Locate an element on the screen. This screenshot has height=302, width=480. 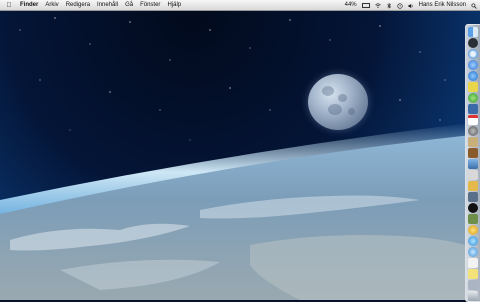
notes-icon is located at coordinates (473, 230).